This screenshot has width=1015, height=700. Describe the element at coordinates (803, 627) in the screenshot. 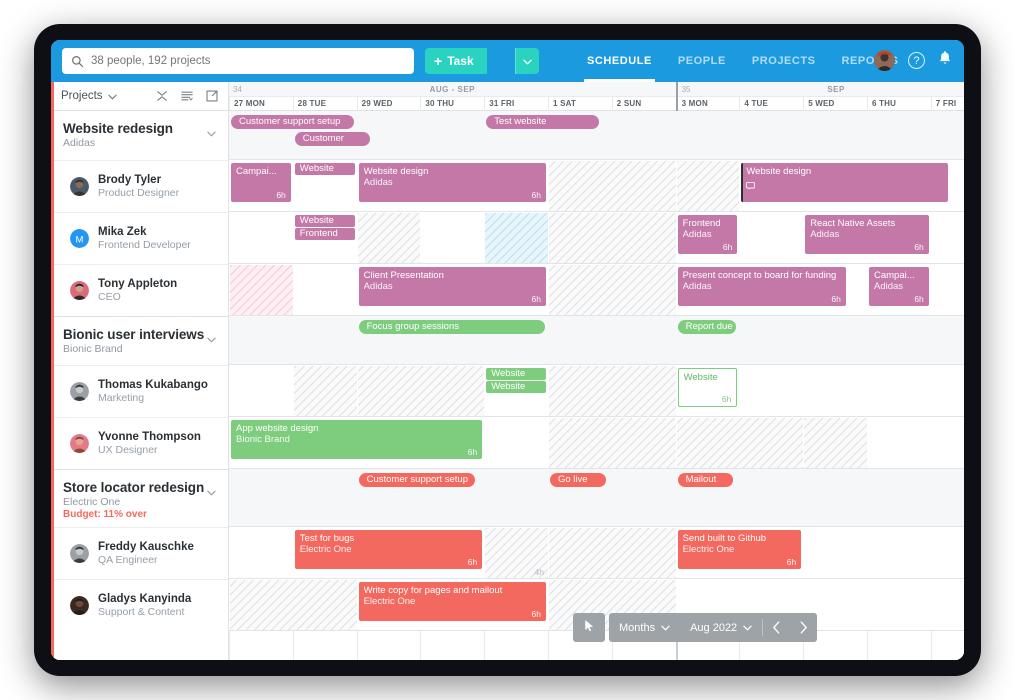

I see `next-period-button` at that location.